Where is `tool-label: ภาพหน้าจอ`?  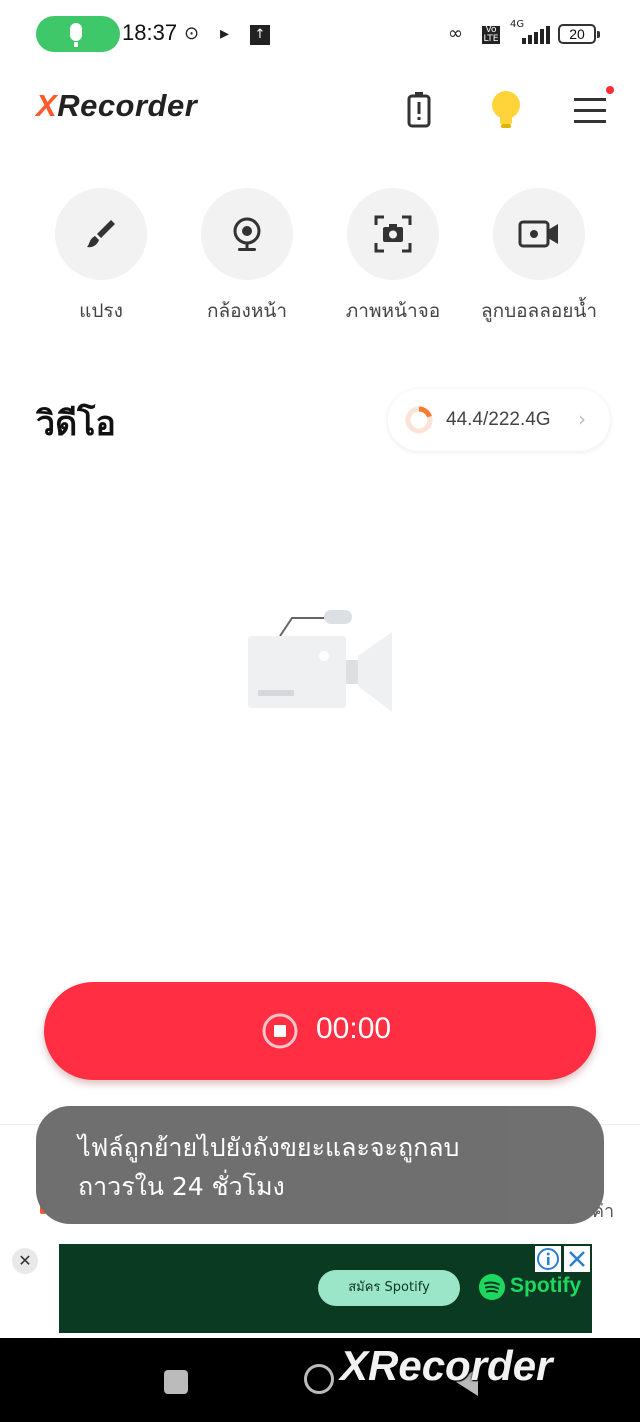 tool-label: ภาพหน้าจอ is located at coordinates (393, 311).